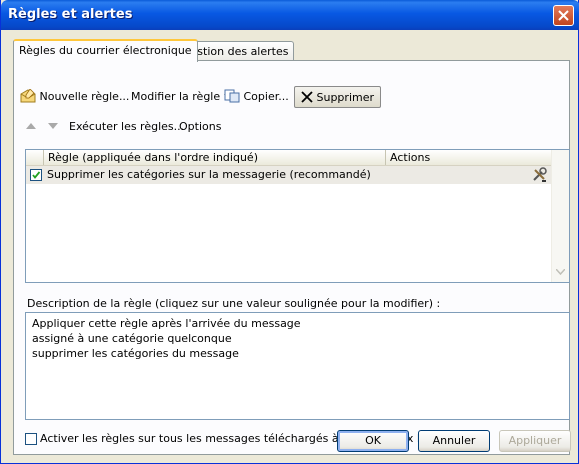 This screenshot has height=464, width=579. I want to click on tab-label: Règles du courrier électronique, so click(105, 50).